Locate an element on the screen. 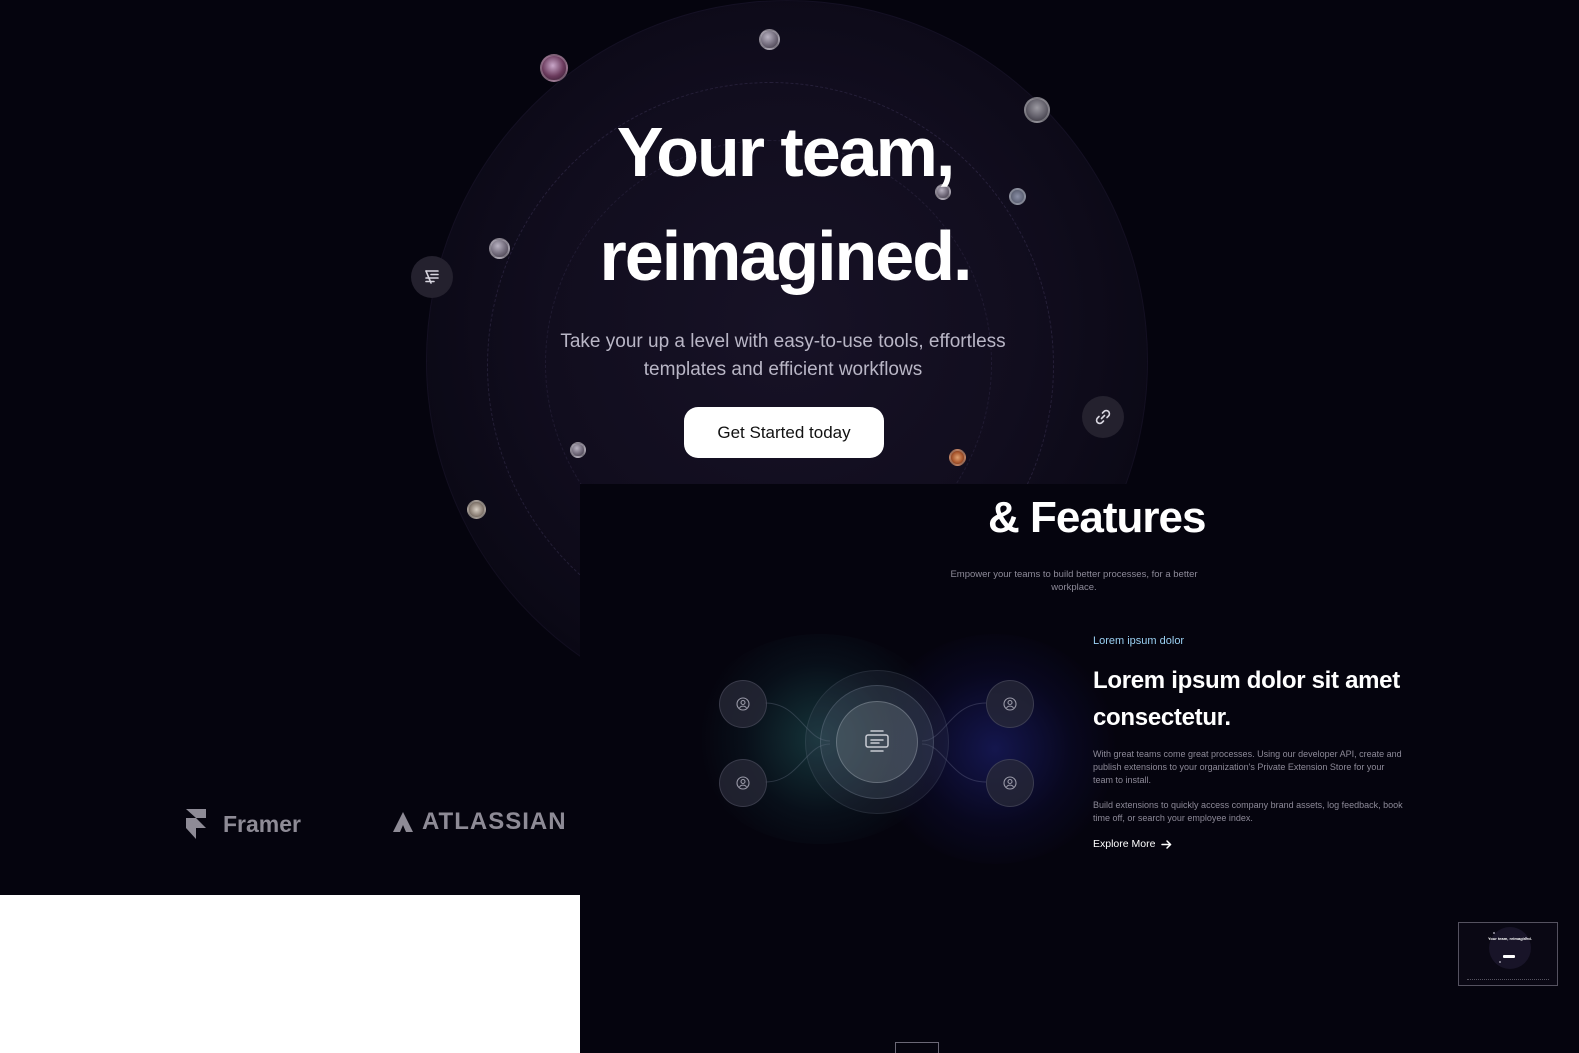  hero-title-line-1: Your team, is located at coordinates (786, 152).